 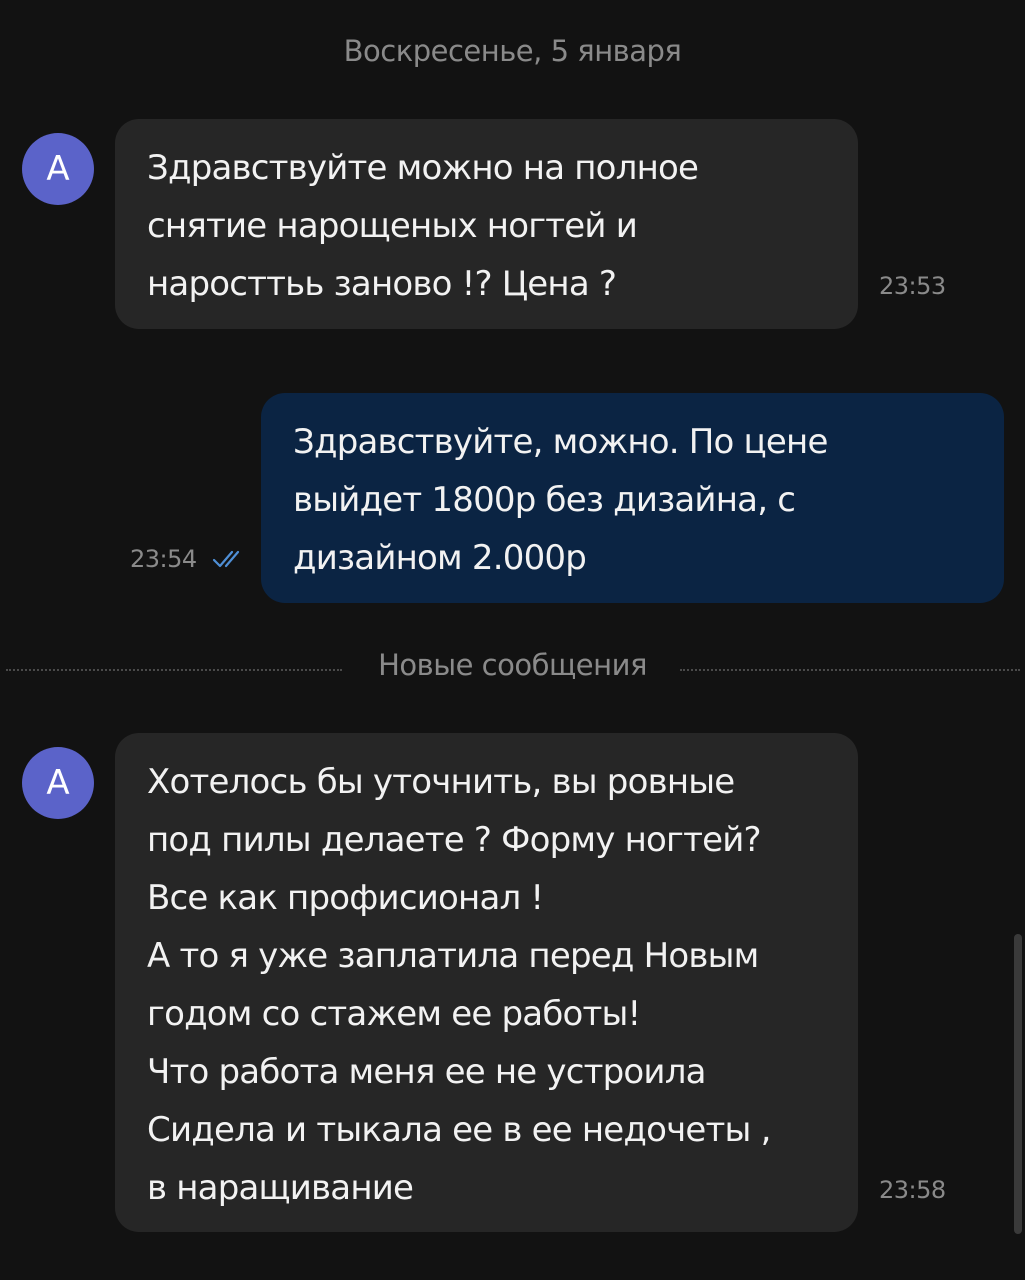 I want to click on message-time: 23:54, so click(x=163, y=559).